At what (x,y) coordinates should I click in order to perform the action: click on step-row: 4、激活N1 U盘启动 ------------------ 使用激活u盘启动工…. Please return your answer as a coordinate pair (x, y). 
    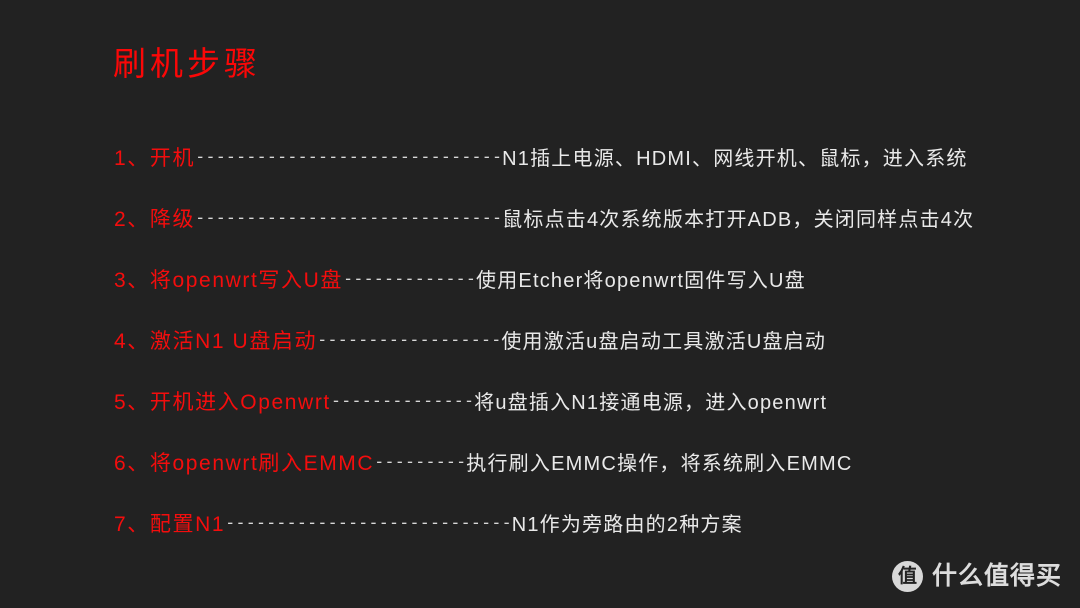
    Looking at the image, I should click on (589, 341).